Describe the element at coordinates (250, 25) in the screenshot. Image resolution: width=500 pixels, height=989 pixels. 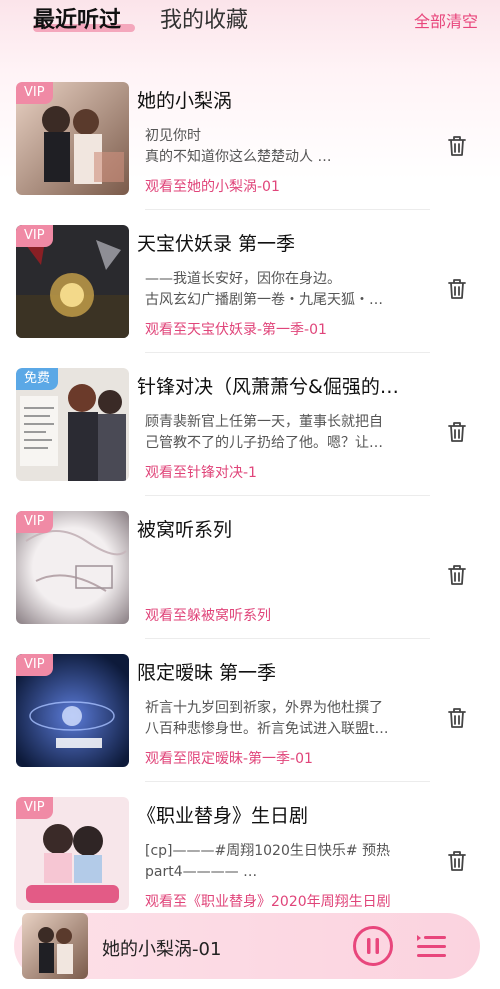
I see `header: 最近听过 我的收藏 全部清空` at that location.